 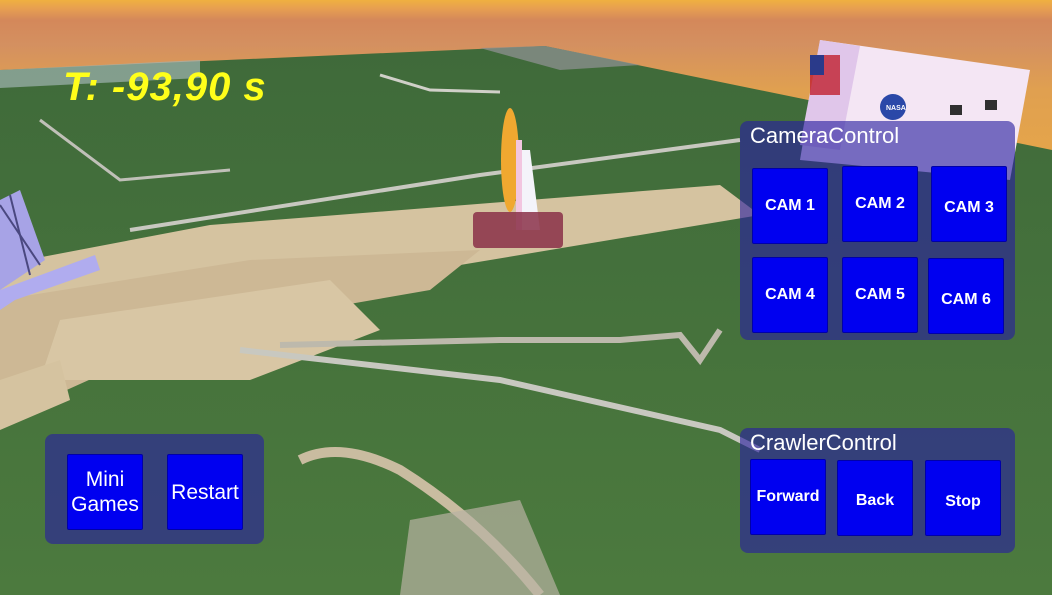 What do you see at coordinates (790, 295) in the screenshot?
I see `cam-4-button: CAM 4` at bounding box center [790, 295].